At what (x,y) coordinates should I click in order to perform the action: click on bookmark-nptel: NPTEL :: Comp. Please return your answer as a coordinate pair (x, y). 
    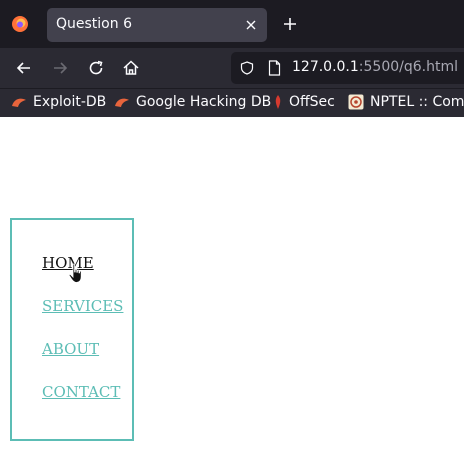
    Looking at the image, I should click on (406, 102).